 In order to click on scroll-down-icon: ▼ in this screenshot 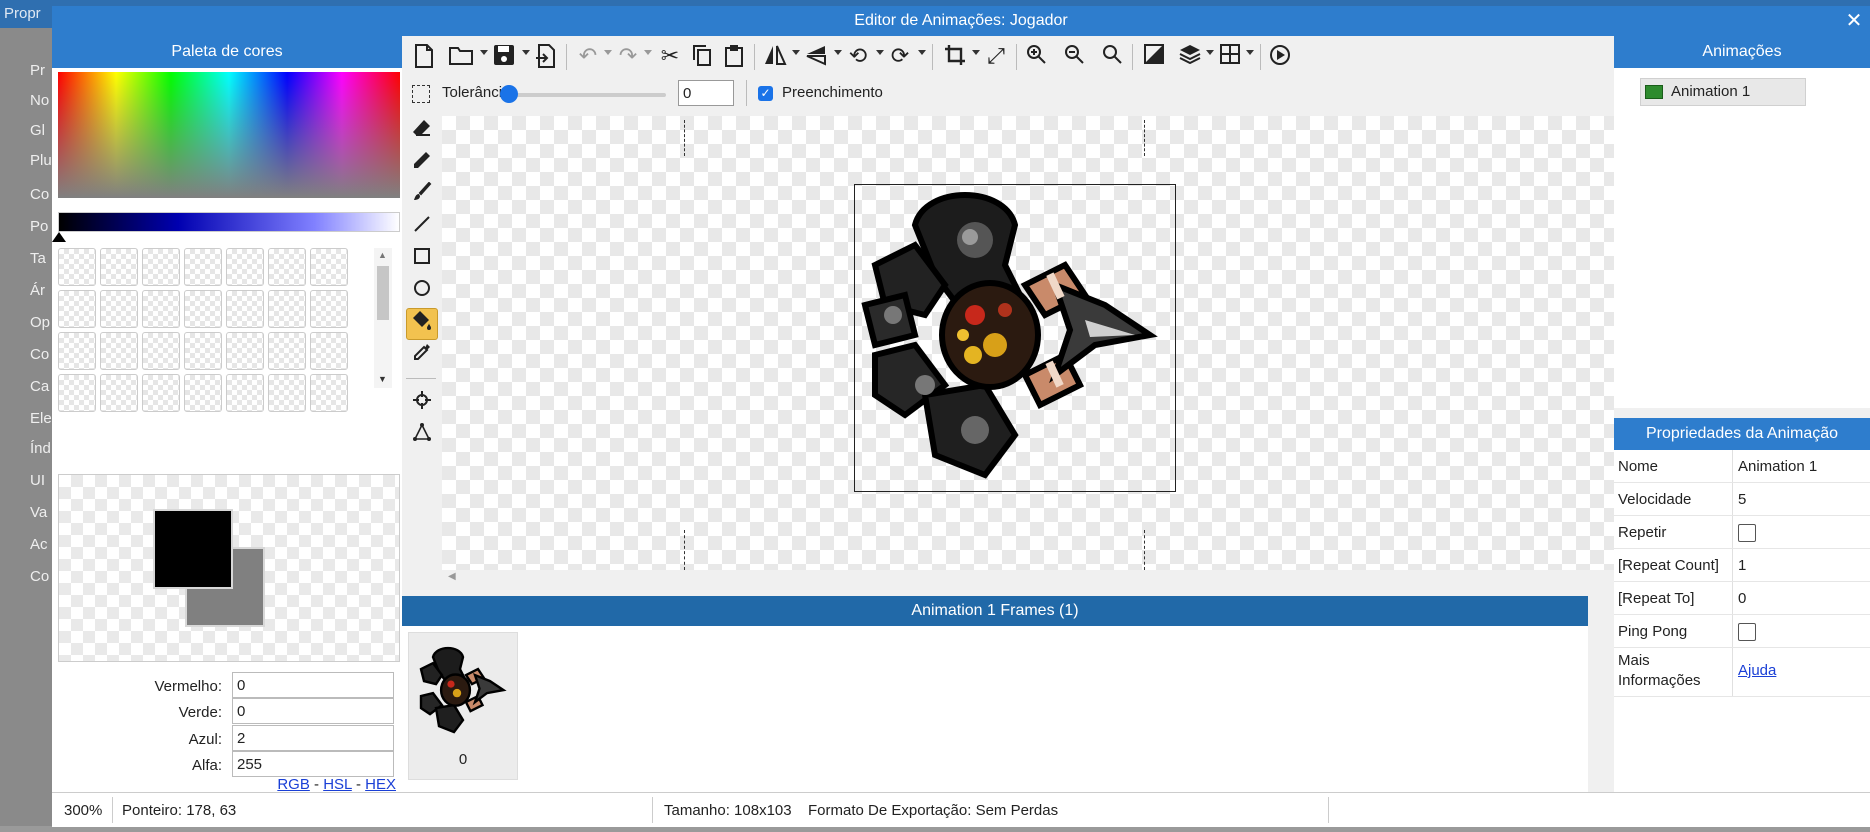, I will do `click(382, 379)`.